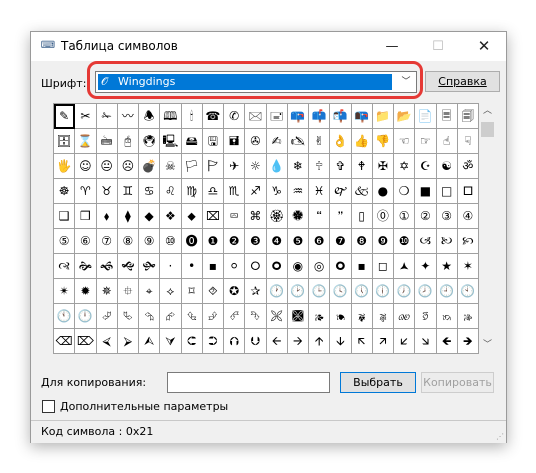 This screenshot has width=536, height=473. What do you see at coordinates (405, 316) in the screenshot?
I see `symbol-cell: 🙐` at bounding box center [405, 316].